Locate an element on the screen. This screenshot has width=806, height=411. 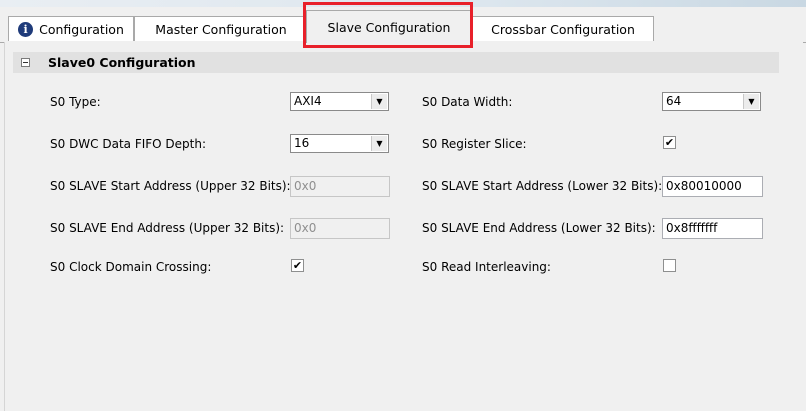
tab-crossbar-configuration: Crossbar Configuration is located at coordinates (563, 28).